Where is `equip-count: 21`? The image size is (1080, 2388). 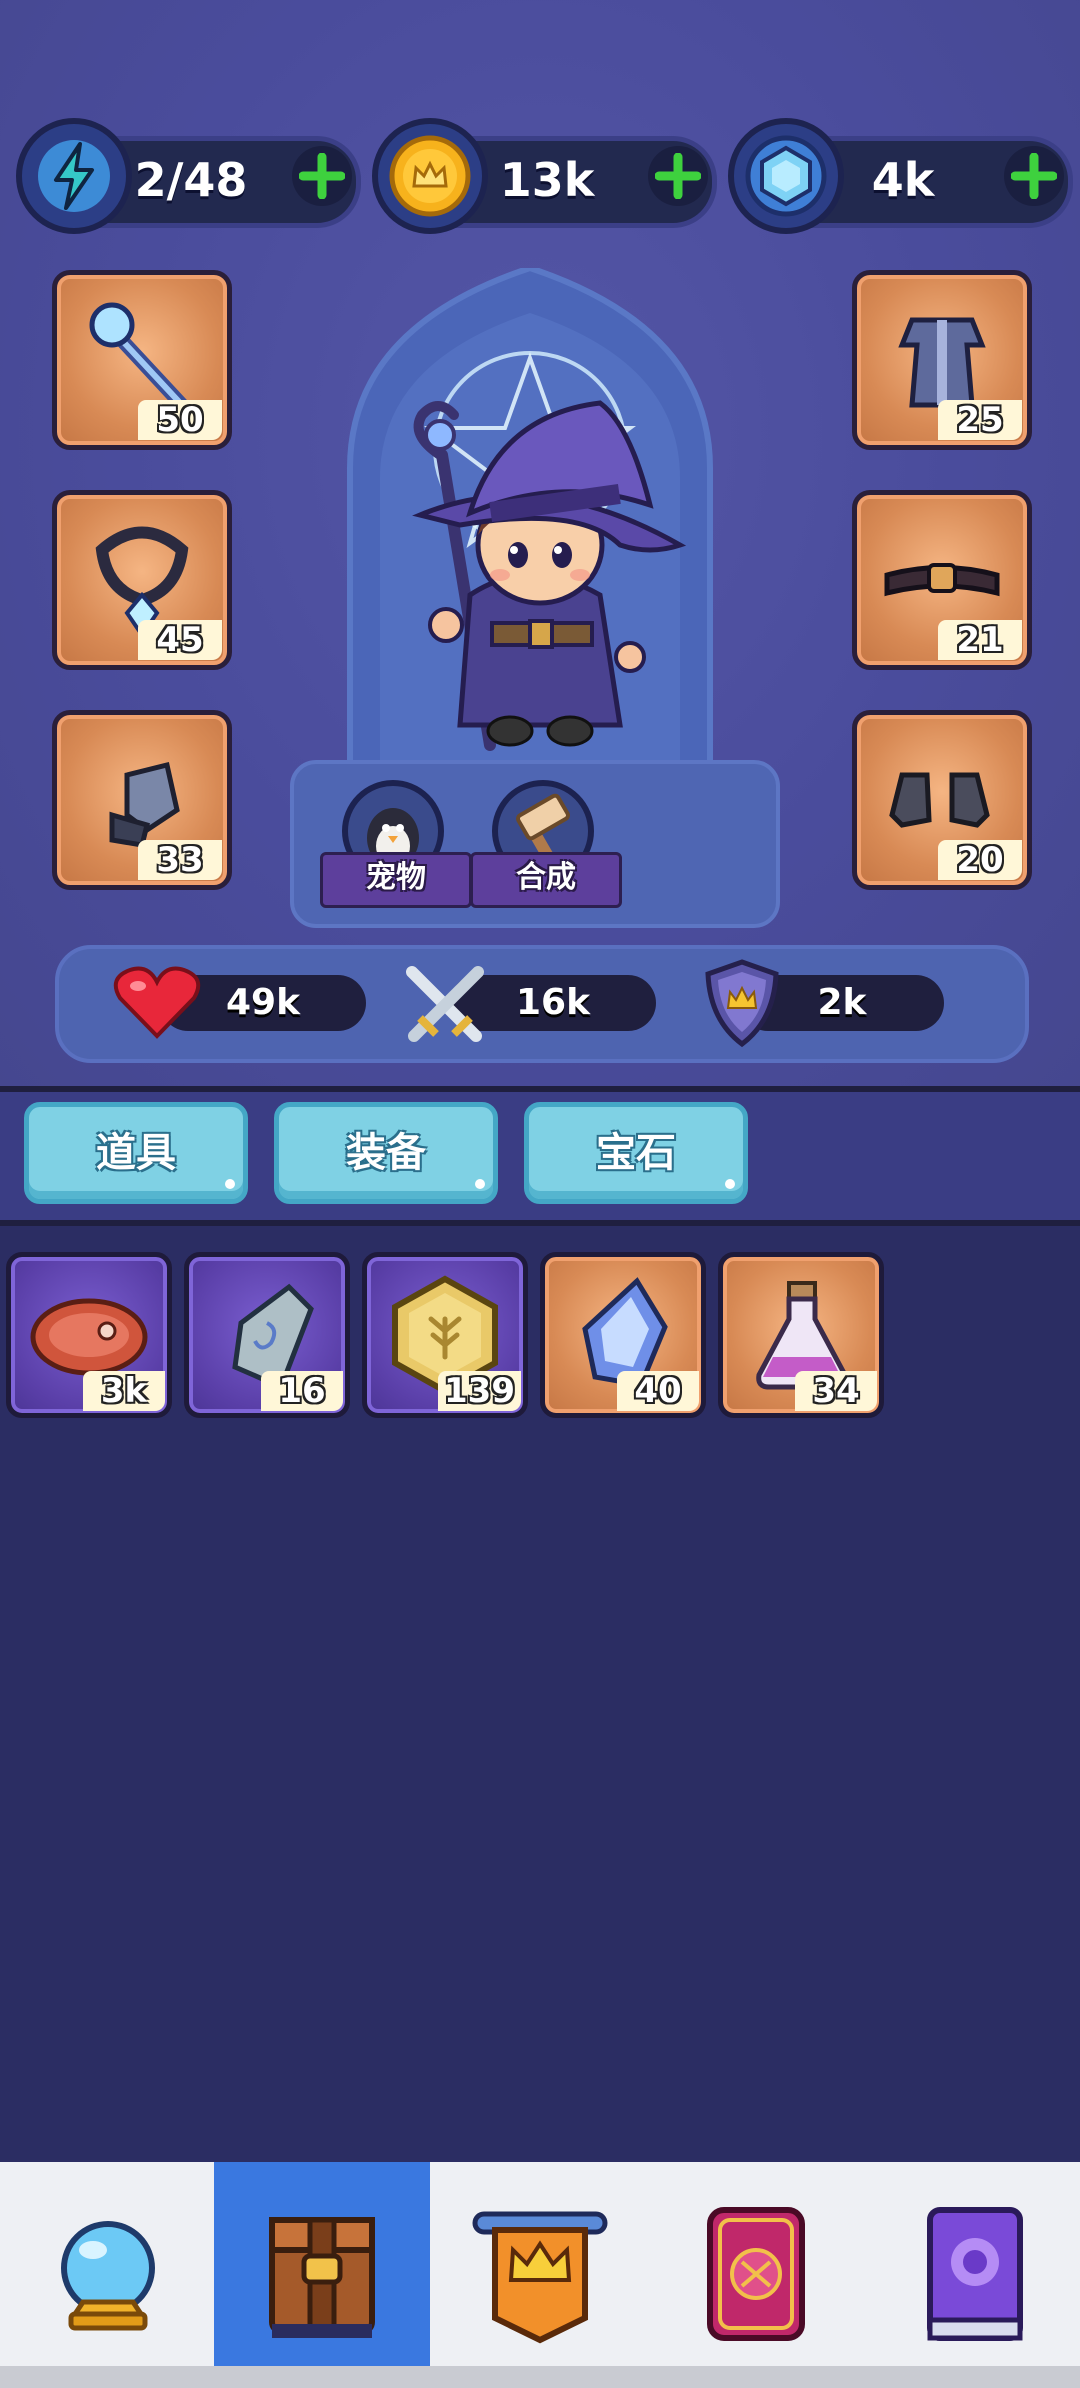 equip-count: 21 is located at coordinates (980, 640).